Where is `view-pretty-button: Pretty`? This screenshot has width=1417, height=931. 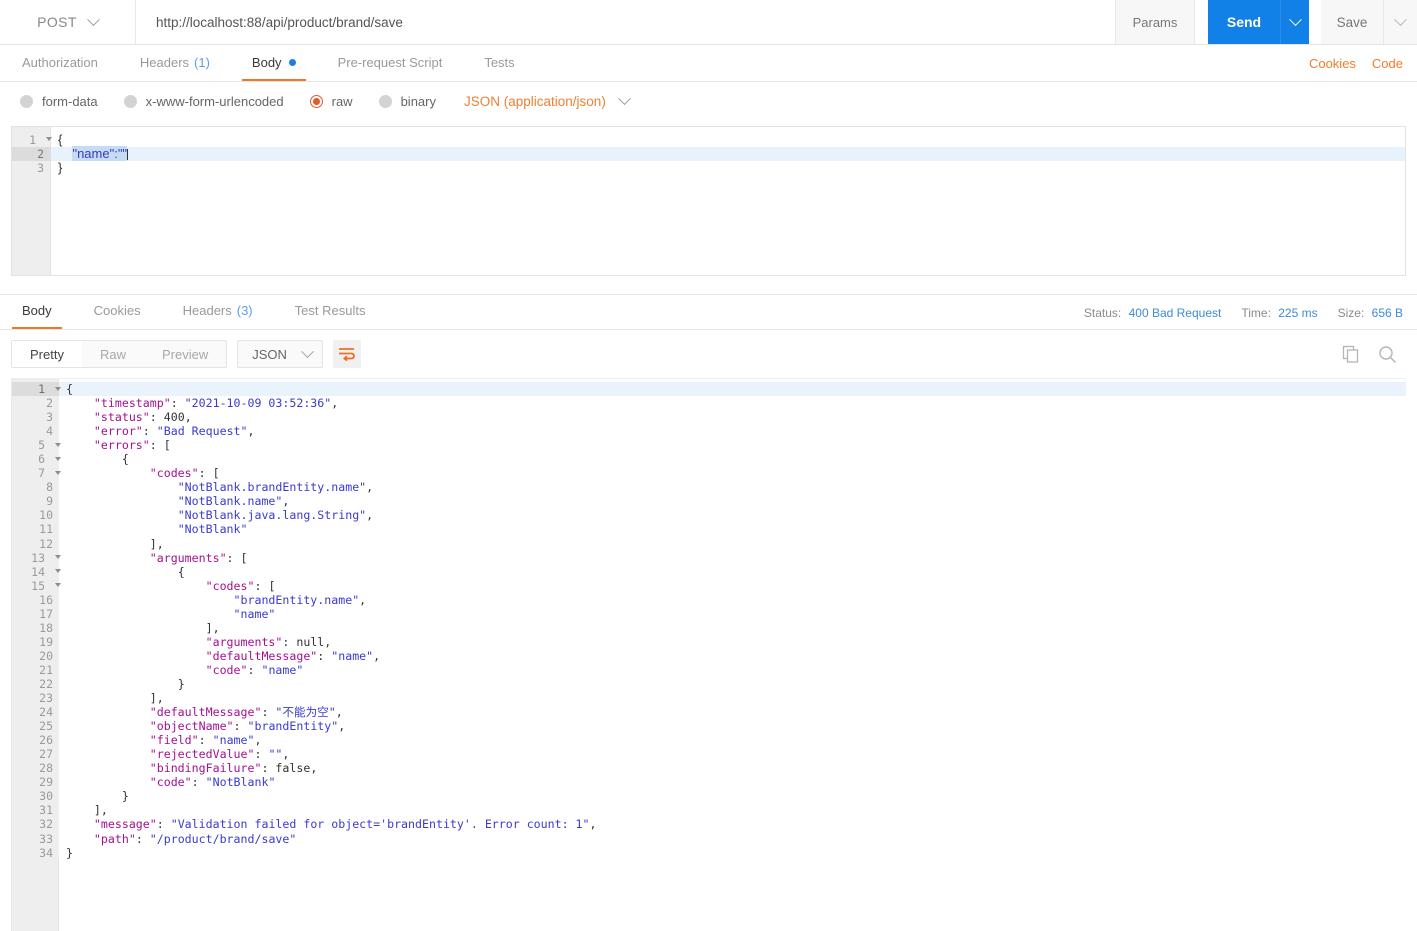
view-pretty-button: Pretty is located at coordinates (47, 354).